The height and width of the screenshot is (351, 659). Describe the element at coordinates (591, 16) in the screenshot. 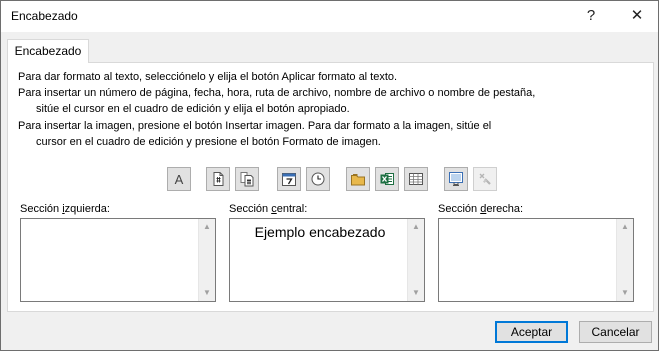

I see `help-button: ?` at that location.